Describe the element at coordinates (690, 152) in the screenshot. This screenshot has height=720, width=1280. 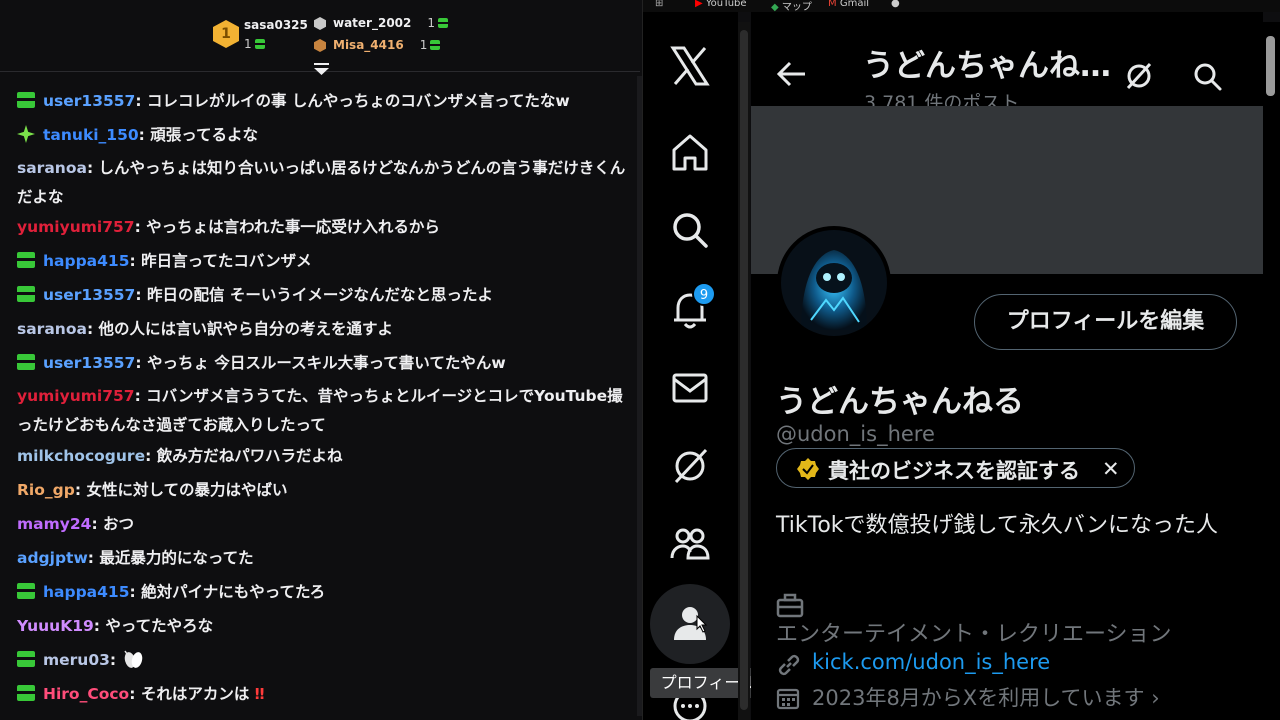
I see `home-icon` at that location.